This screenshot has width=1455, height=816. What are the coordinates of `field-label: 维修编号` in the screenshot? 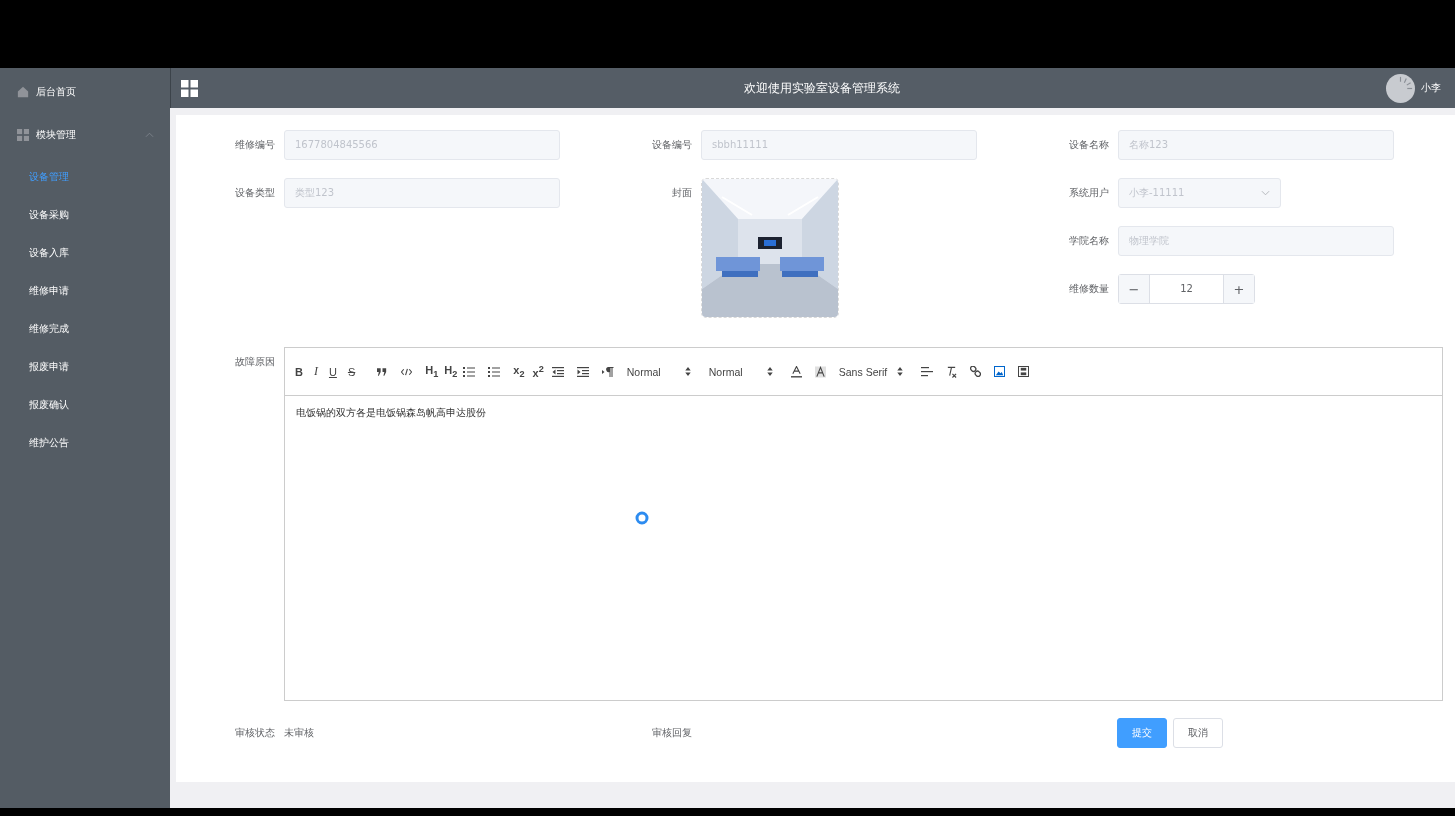 It's located at (254, 145).